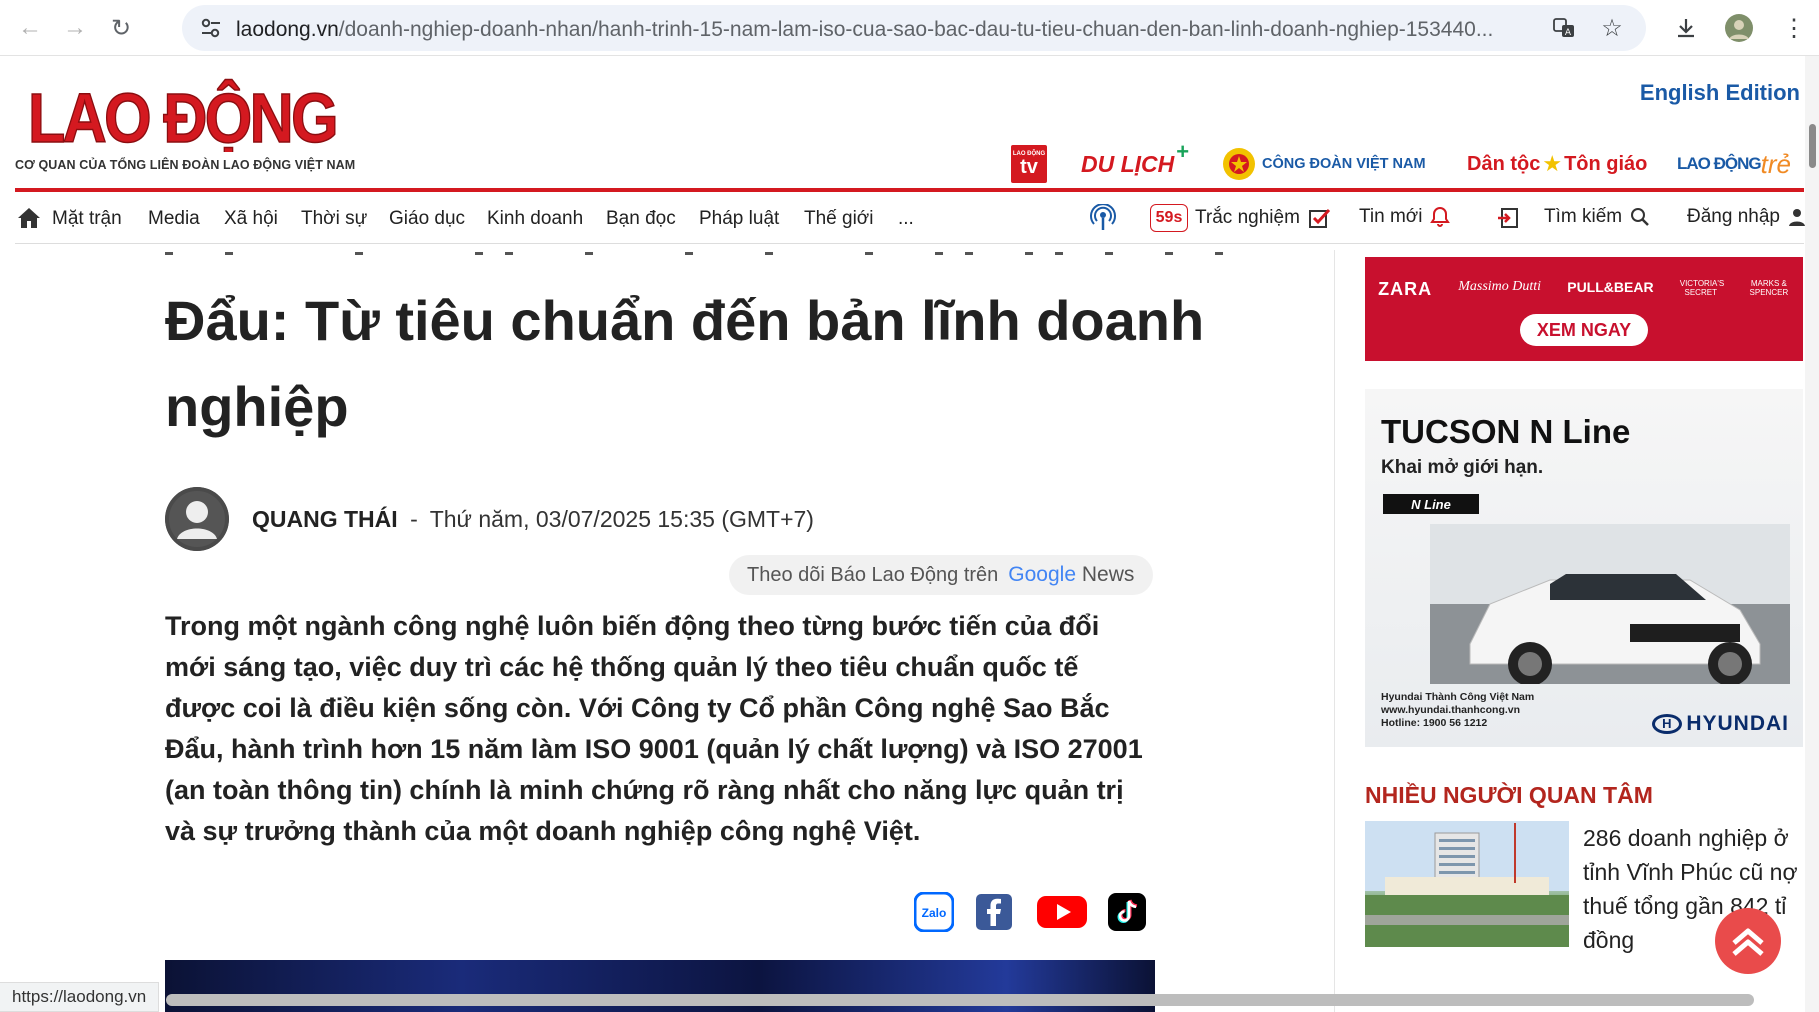 The image size is (1819, 1012). Describe the element at coordinates (1127, 912) in the screenshot. I see `tiktok-icon` at that location.